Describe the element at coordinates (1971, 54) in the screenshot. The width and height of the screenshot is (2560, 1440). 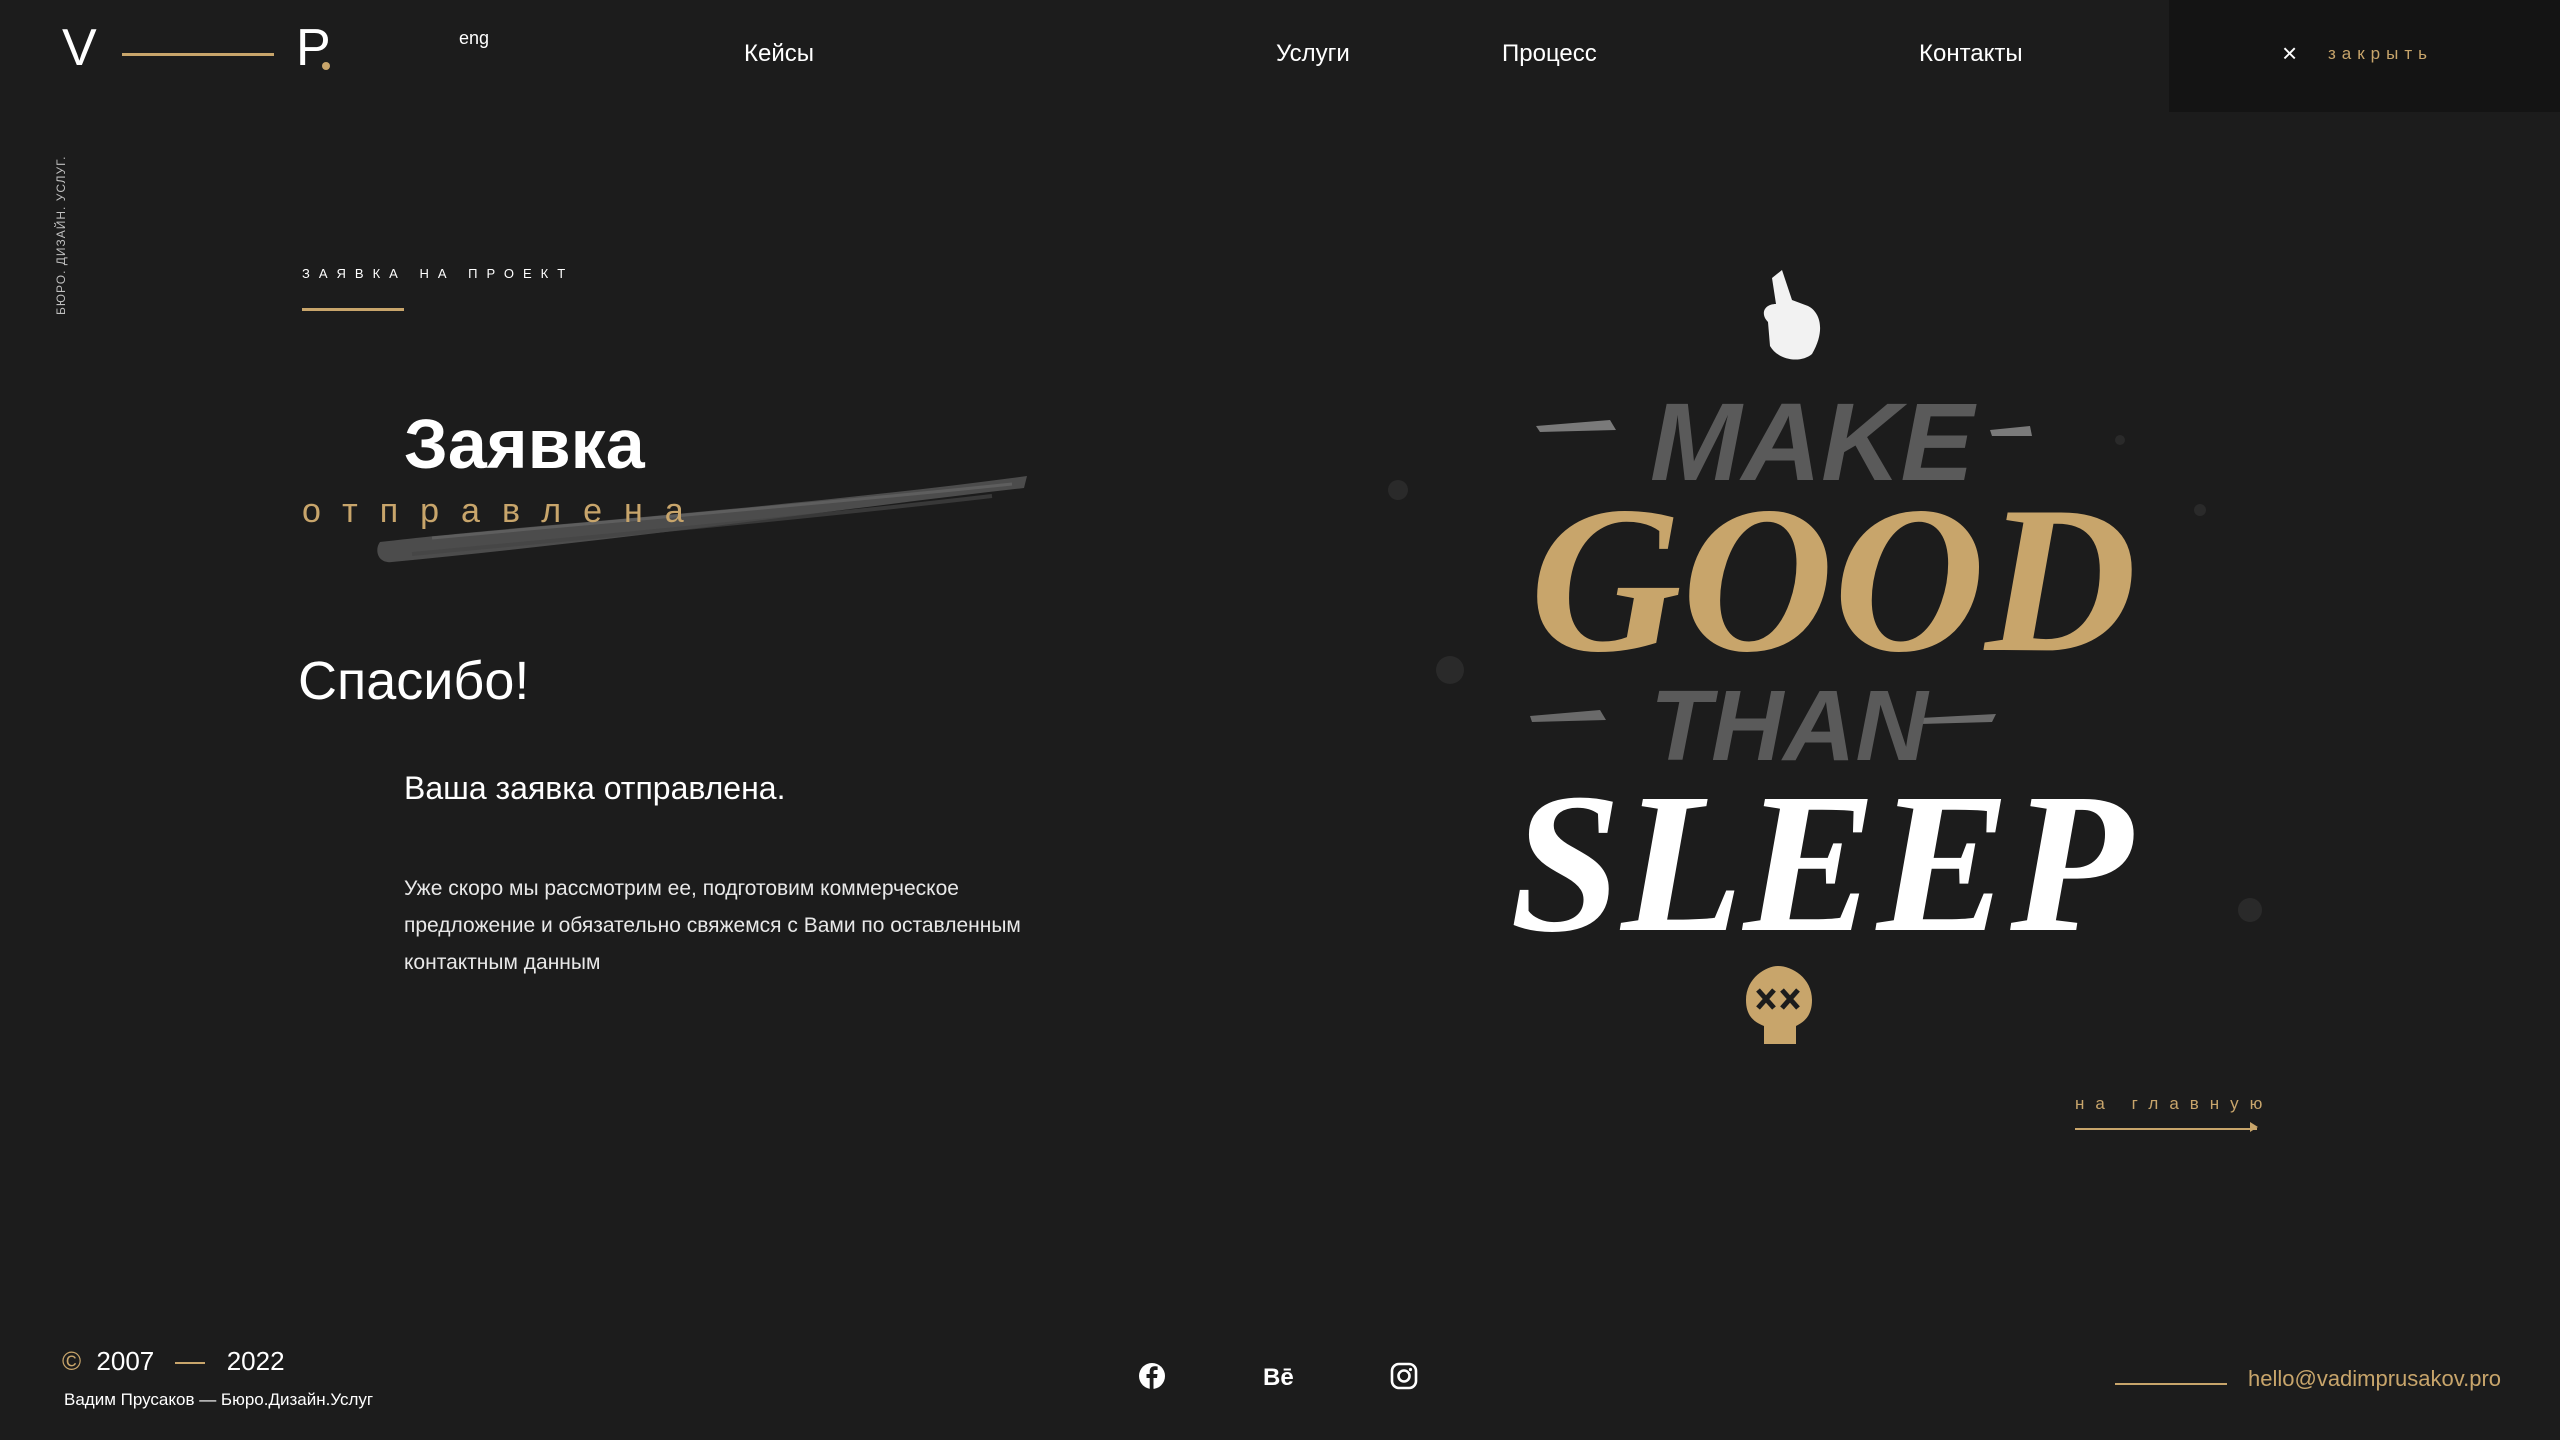
I see `nav-item-contacts: Контакты` at that location.